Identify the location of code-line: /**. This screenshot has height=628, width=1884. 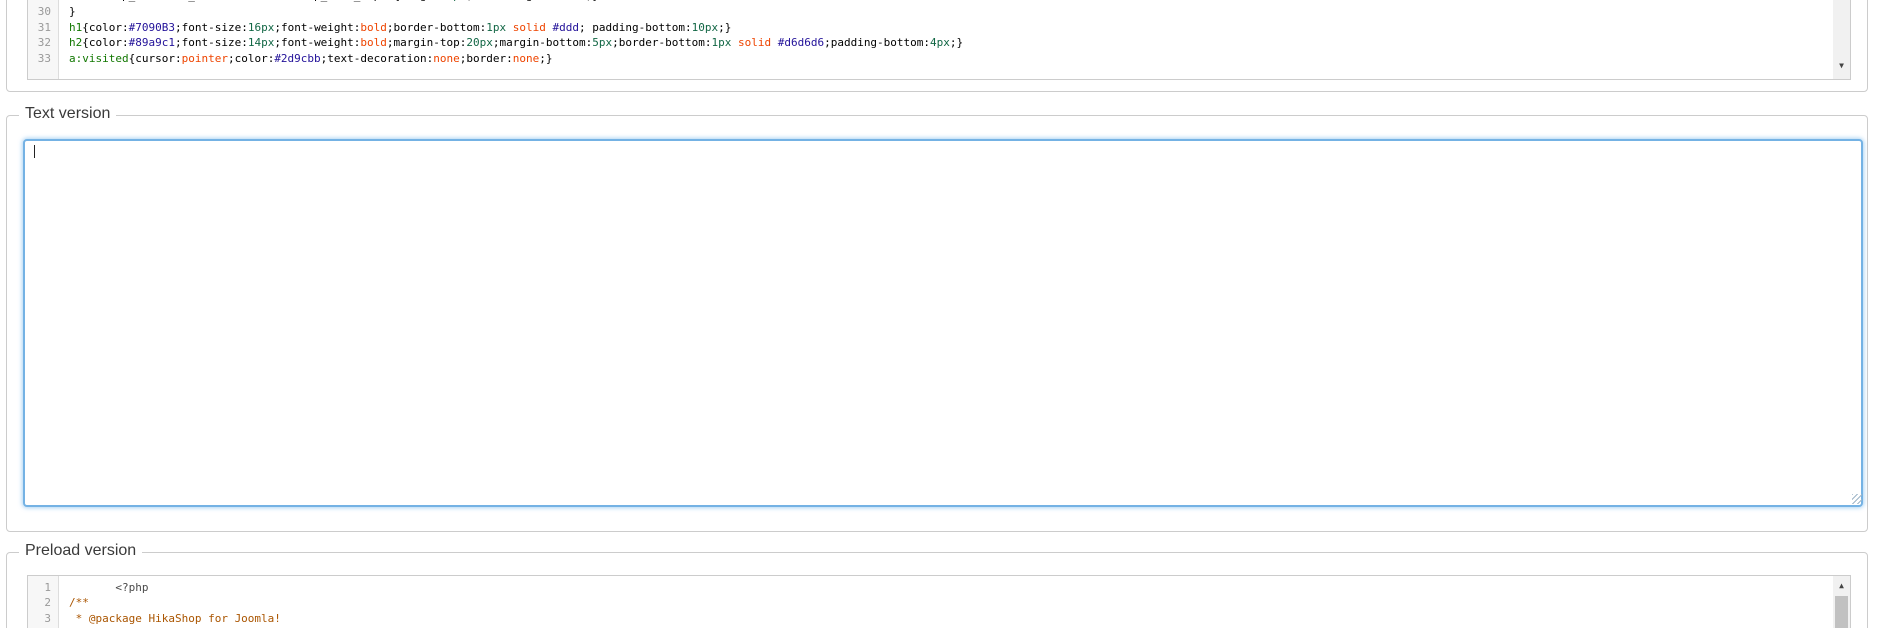
(950, 603).